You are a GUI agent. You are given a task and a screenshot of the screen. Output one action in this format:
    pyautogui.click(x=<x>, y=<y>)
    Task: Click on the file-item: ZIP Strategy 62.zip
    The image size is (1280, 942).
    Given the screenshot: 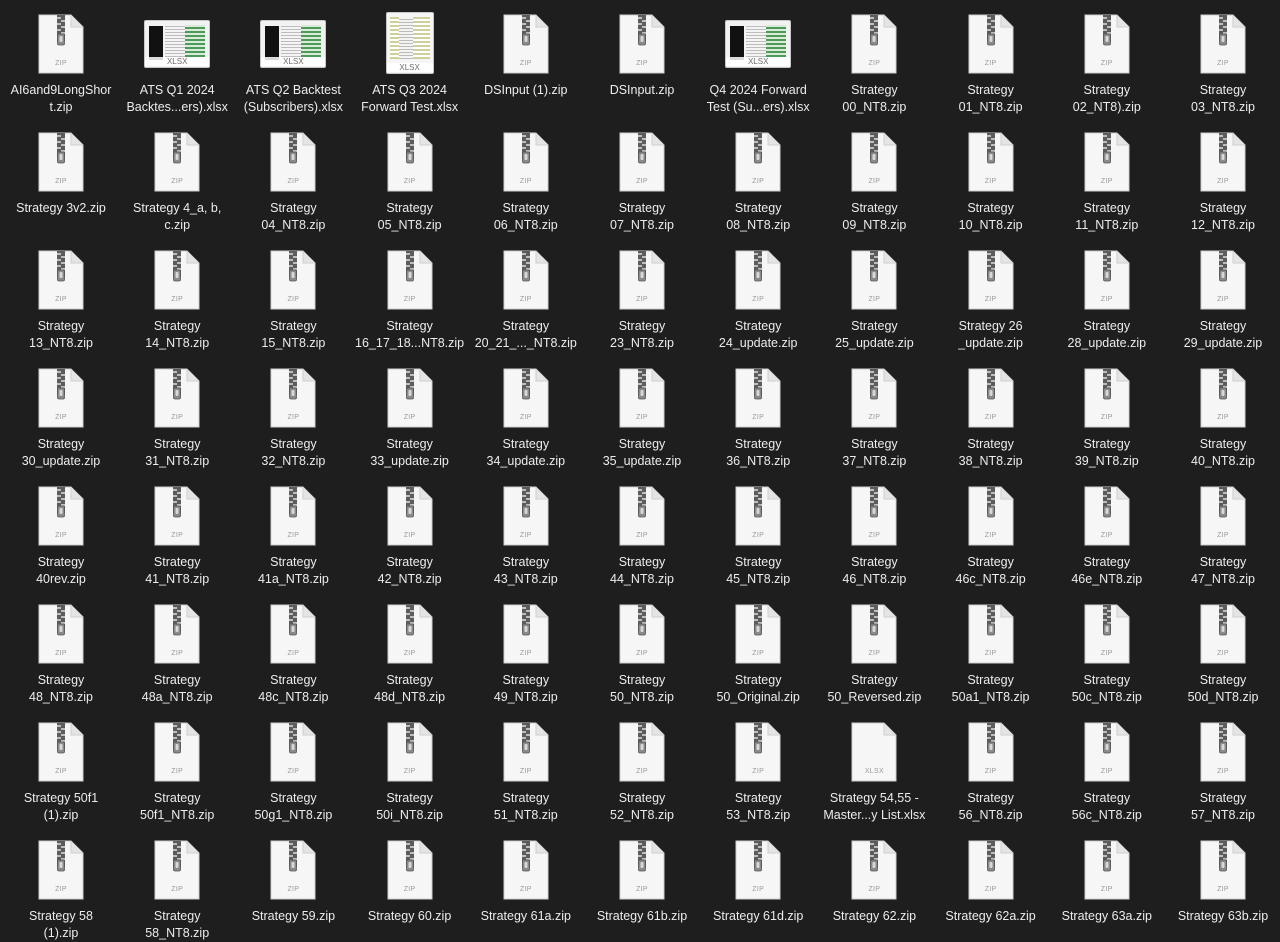 What is the action you would take?
    pyautogui.click(x=874, y=879)
    